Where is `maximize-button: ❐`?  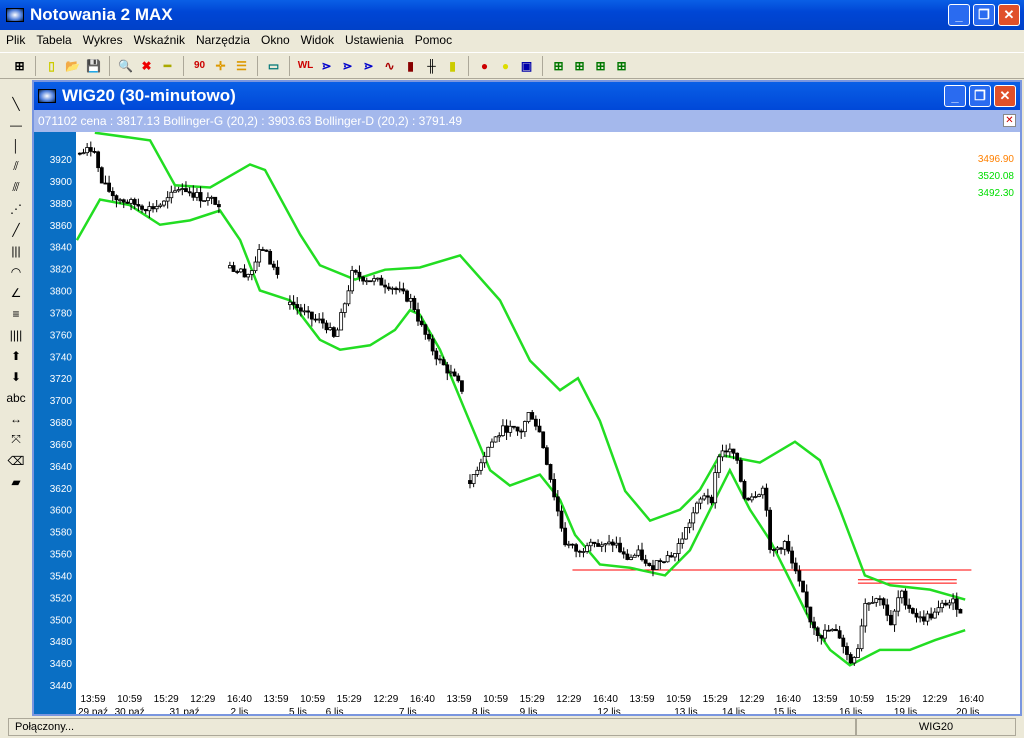 maximize-button: ❐ is located at coordinates (984, 15).